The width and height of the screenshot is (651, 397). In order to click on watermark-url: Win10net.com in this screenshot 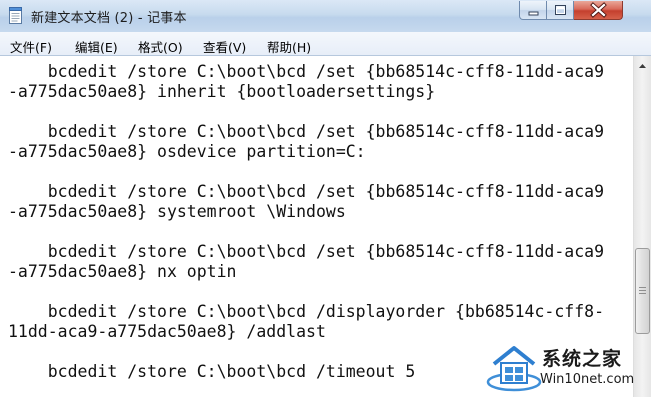, I will do `click(587, 379)`.